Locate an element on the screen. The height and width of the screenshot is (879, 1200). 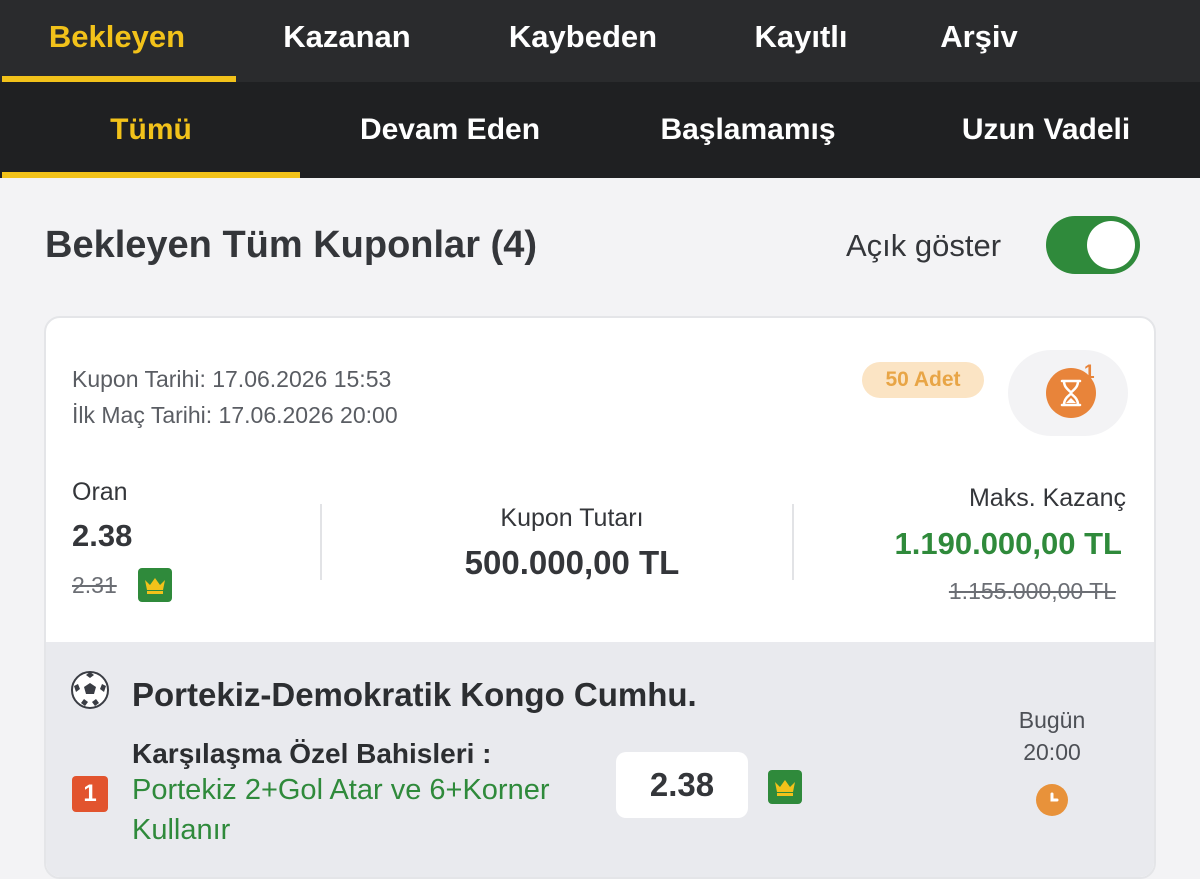
match-time: Bugün 20:00 is located at coordinates (1052, 736).